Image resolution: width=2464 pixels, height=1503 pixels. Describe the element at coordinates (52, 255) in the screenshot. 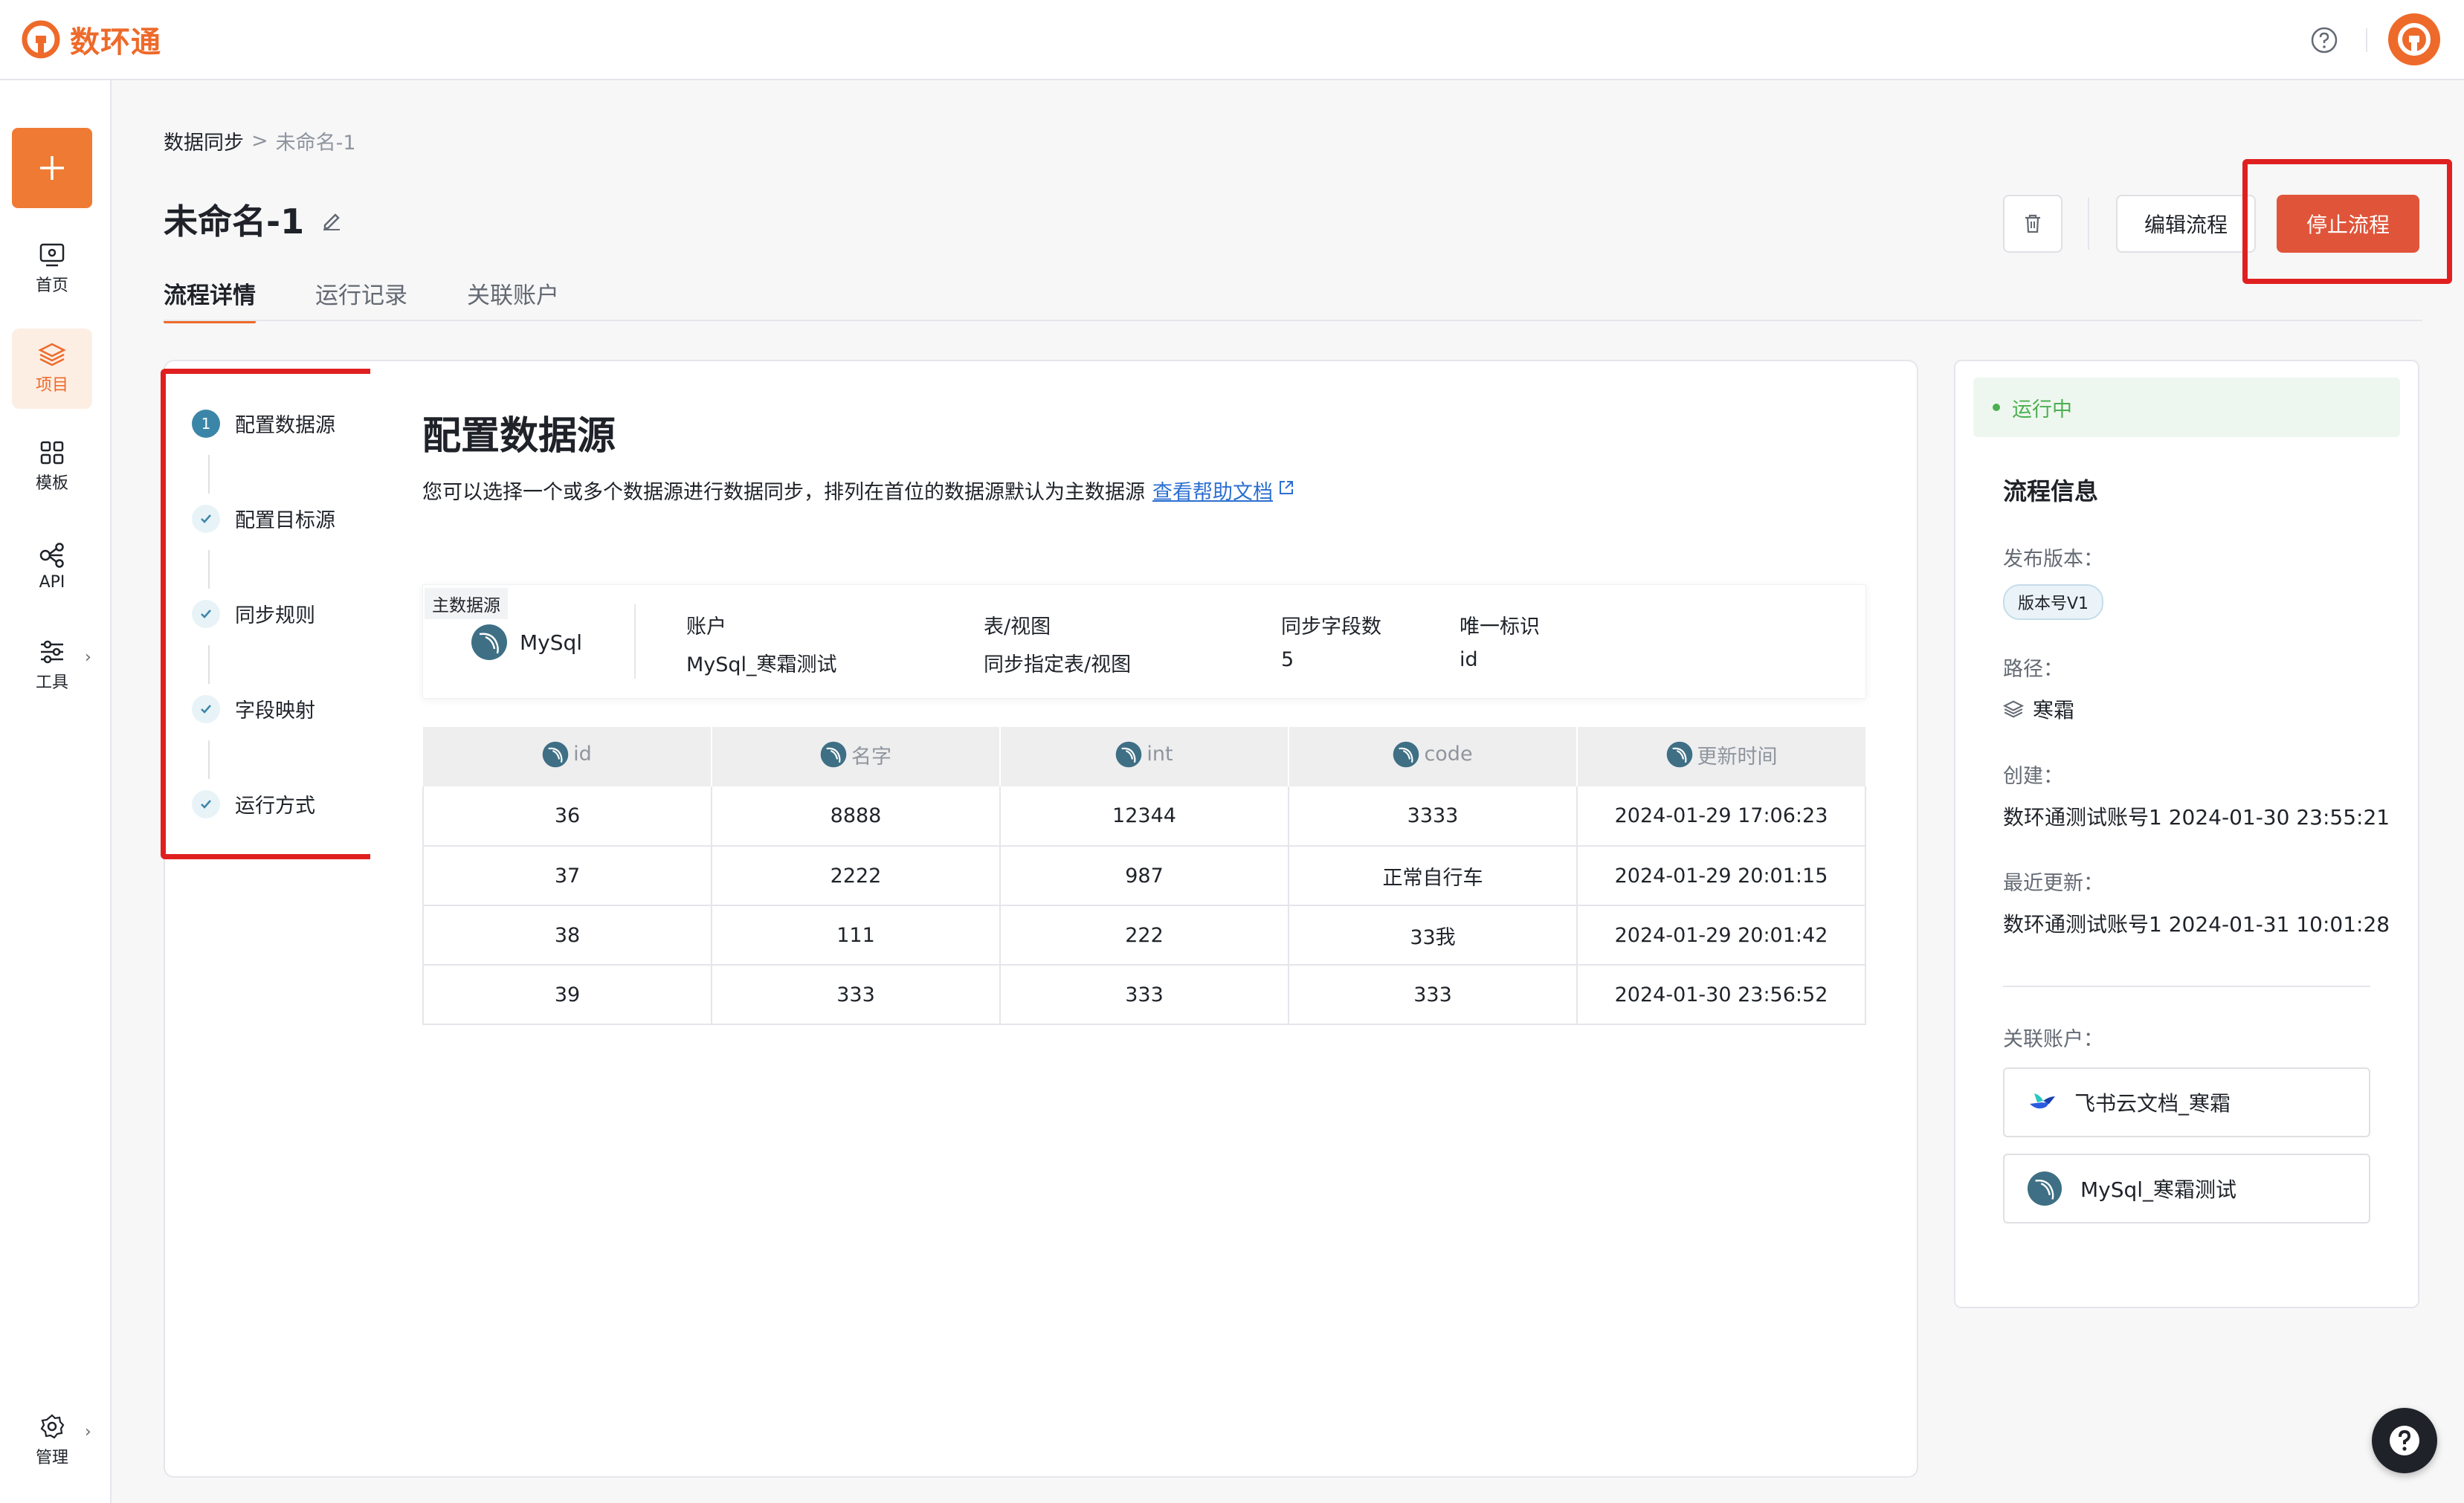

I see `monitor-icon` at that location.